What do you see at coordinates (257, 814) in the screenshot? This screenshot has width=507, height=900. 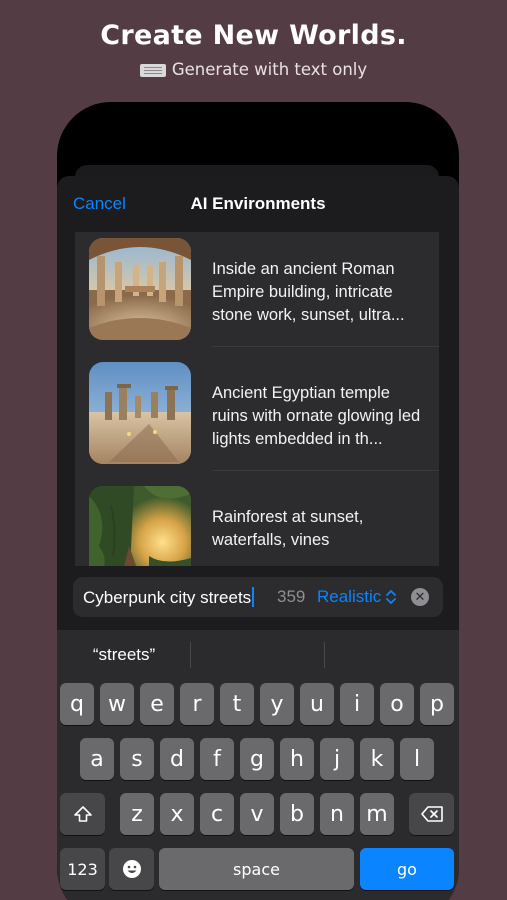 I see `key-v: v` at bounding box center [257, 814].